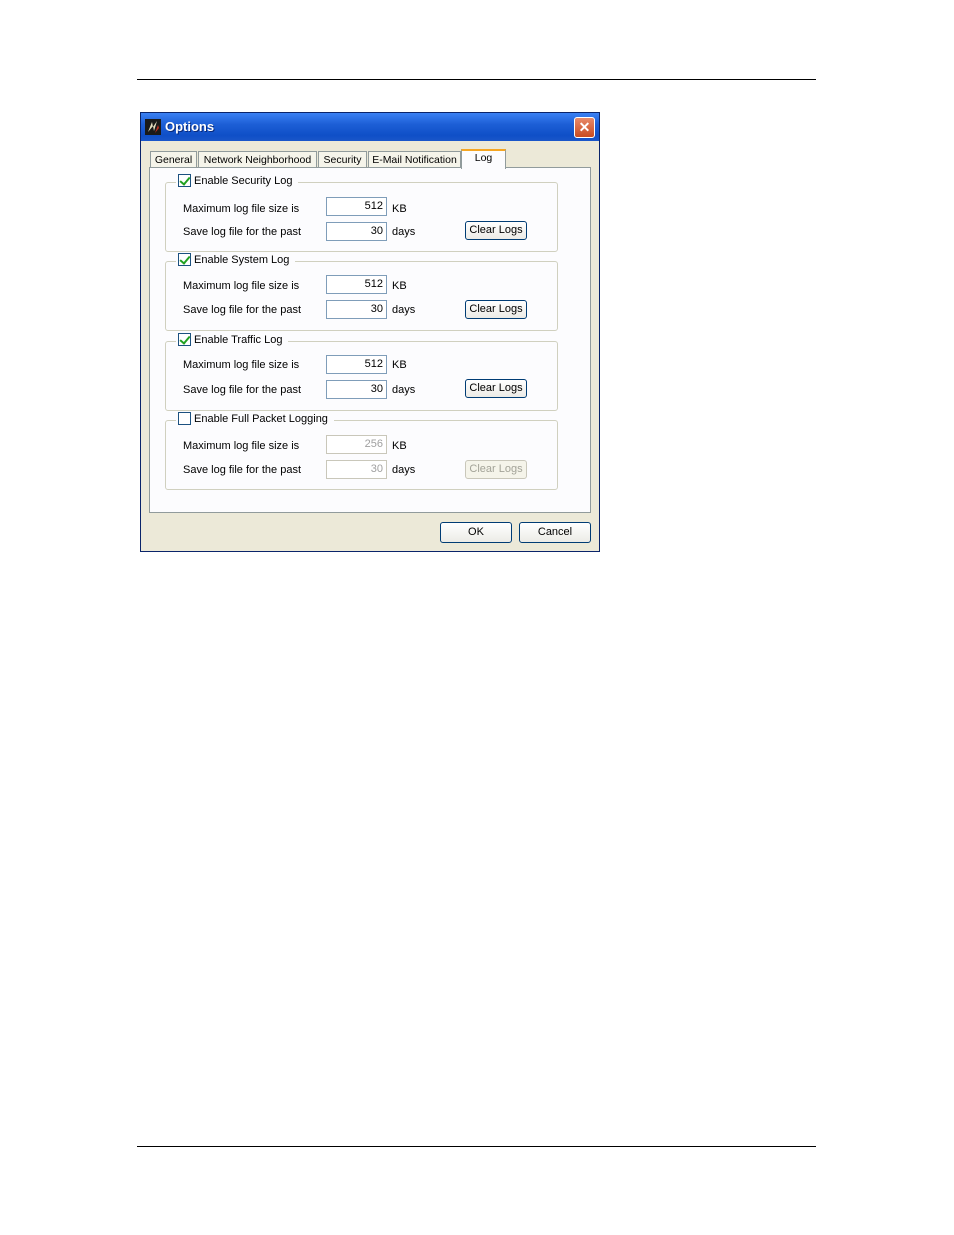 This screenshot has height=1235, width=954. I want to click on traffic-log-toggle: Enable Traffic Log, so click(232, 339).